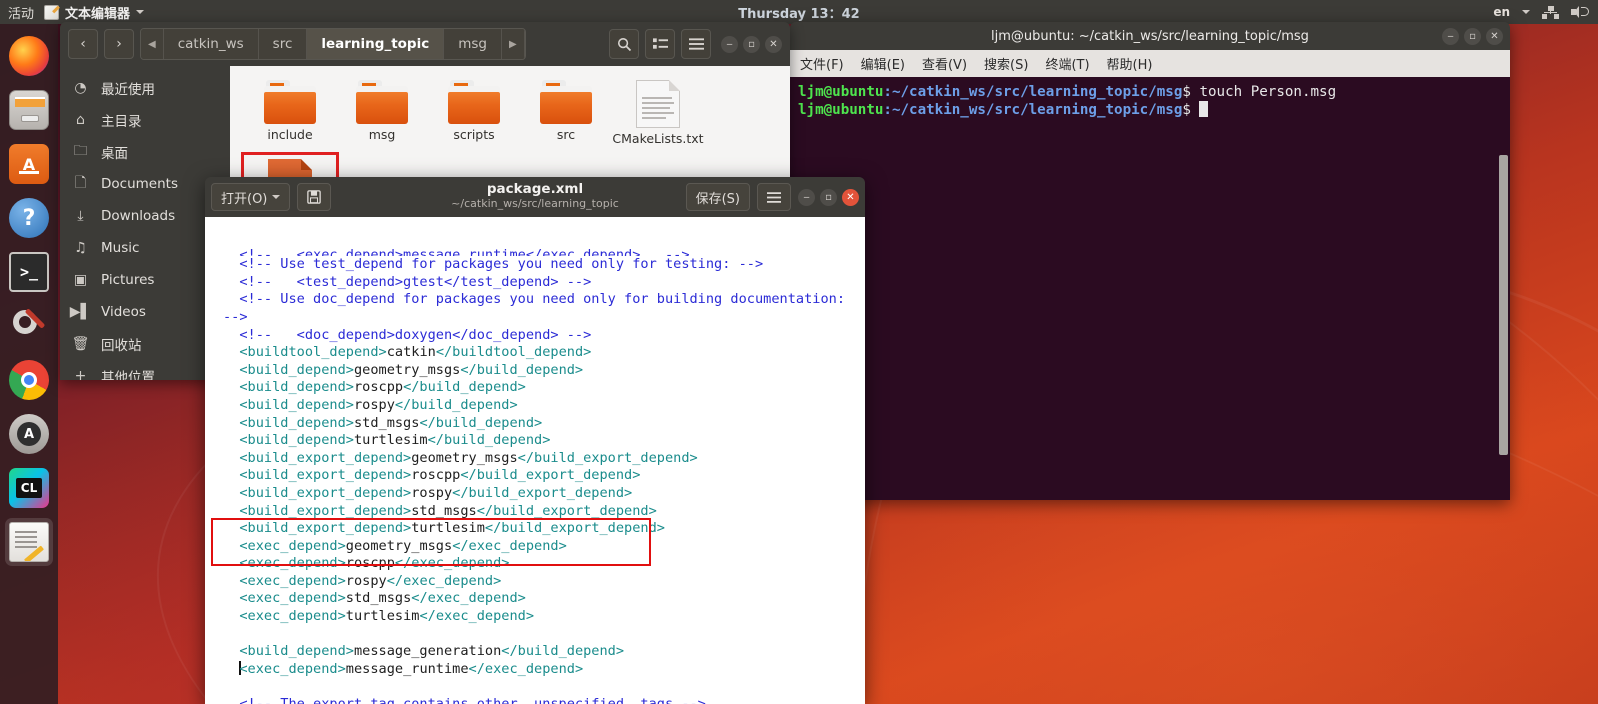 The width and height of the screenshot is (1598, 704). Describe the element at coordinates (658, 115) in the screenshot. I see `file-item-cmakelists: CMakeLists.txt` at that location.